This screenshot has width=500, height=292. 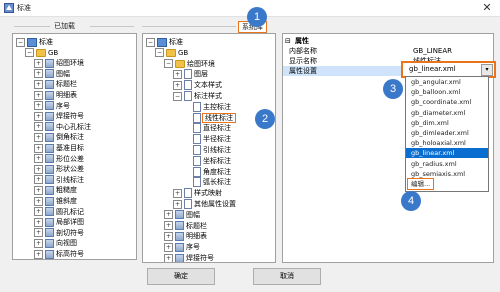 What do you see at coordinates (438, 113) in the screenshot?
I see `dropdown-option: gb_diameter.xml` at bounding box center [438, 113].